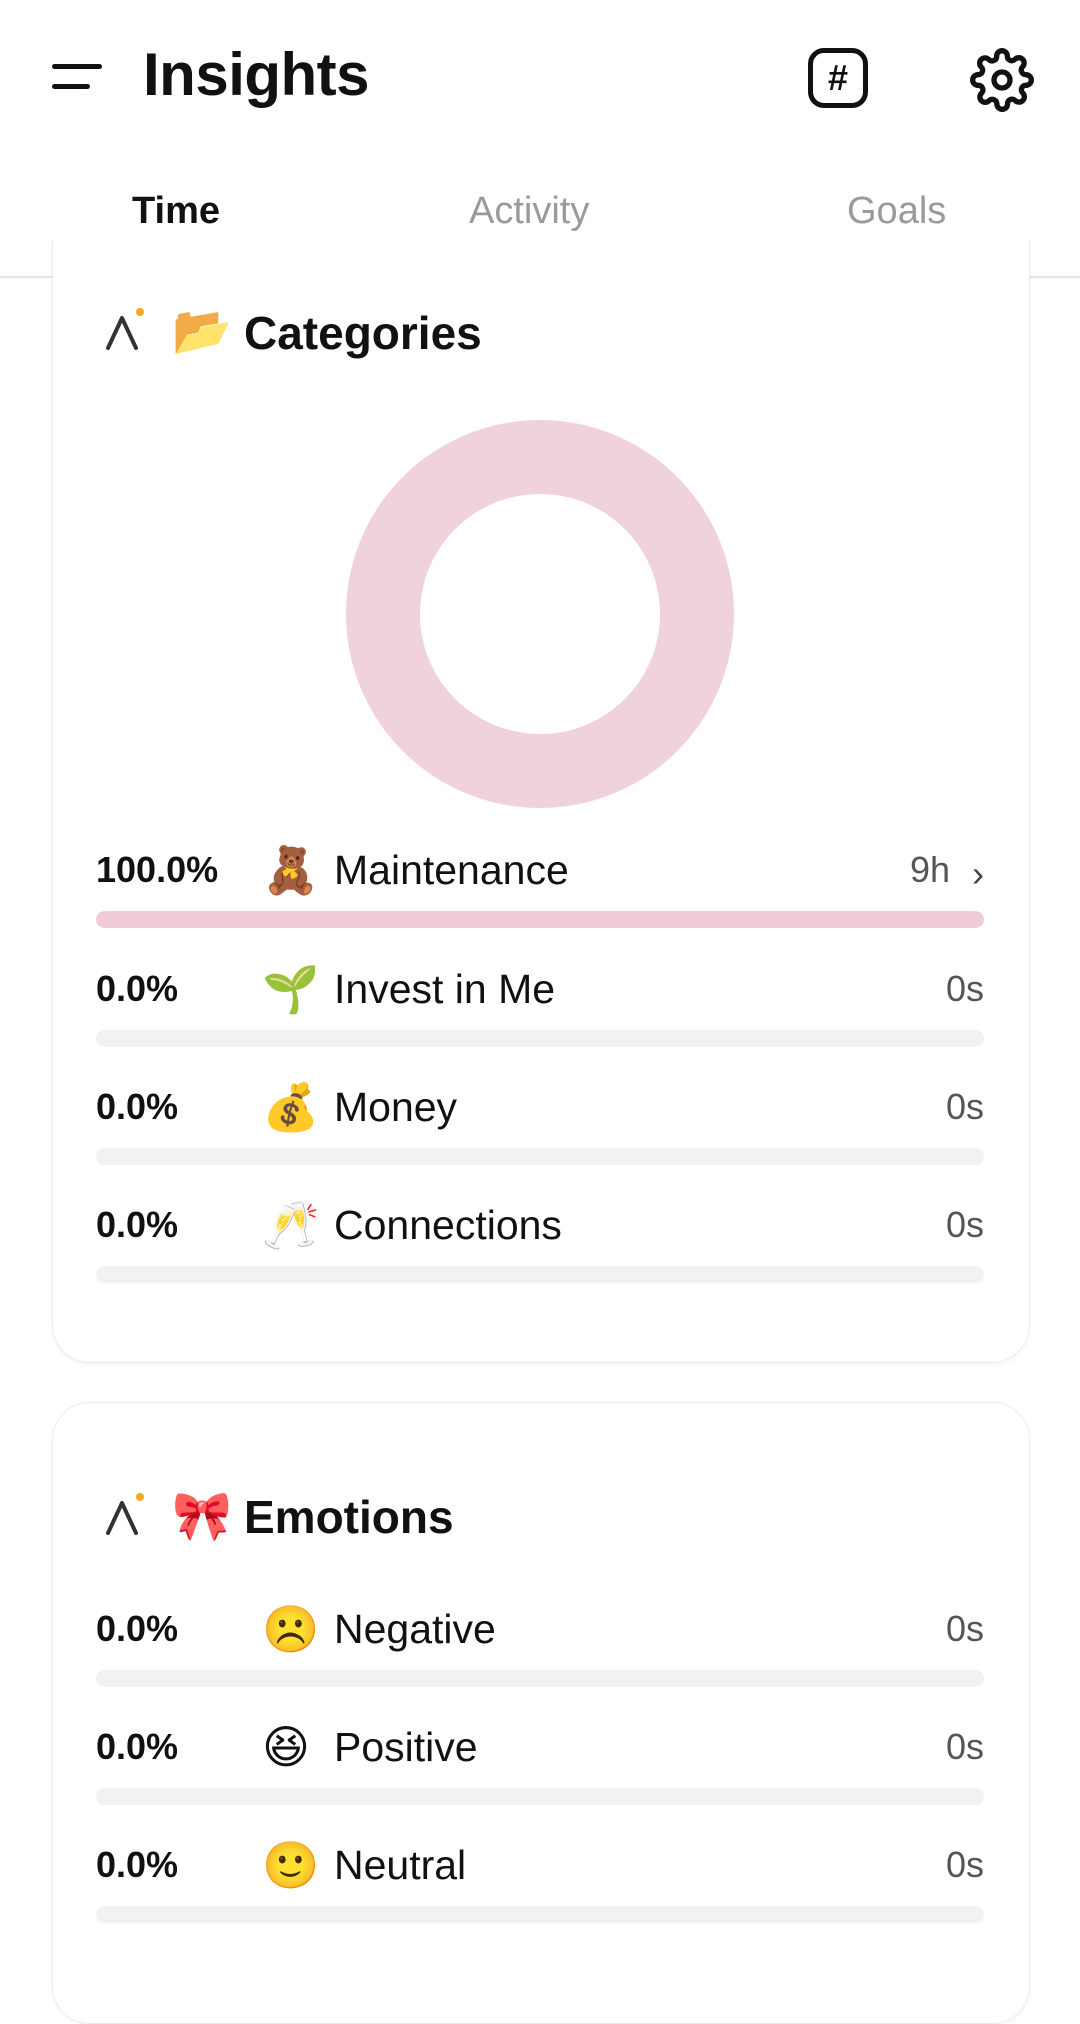 Image resolution: width=1080 pixels, height=2024 pixels. I want to click on category-label: Negative, so click(415, 1629).